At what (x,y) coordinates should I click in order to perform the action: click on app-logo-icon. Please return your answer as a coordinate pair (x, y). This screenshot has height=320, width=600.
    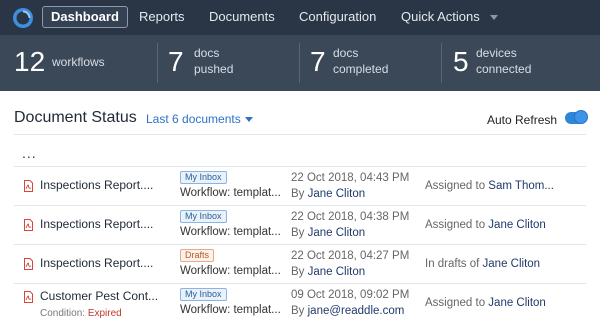
    Looking at the image, I should click on (23, 18).